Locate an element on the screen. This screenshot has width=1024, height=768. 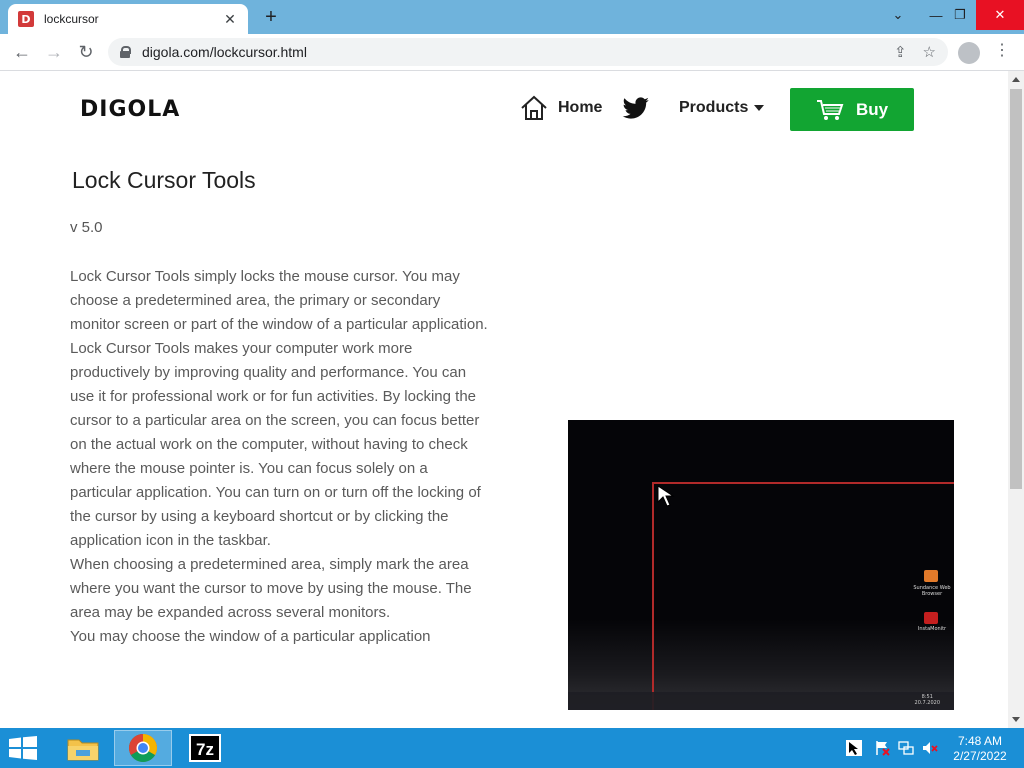
chrome-taskbar-button is located at coordinates (143, 748).